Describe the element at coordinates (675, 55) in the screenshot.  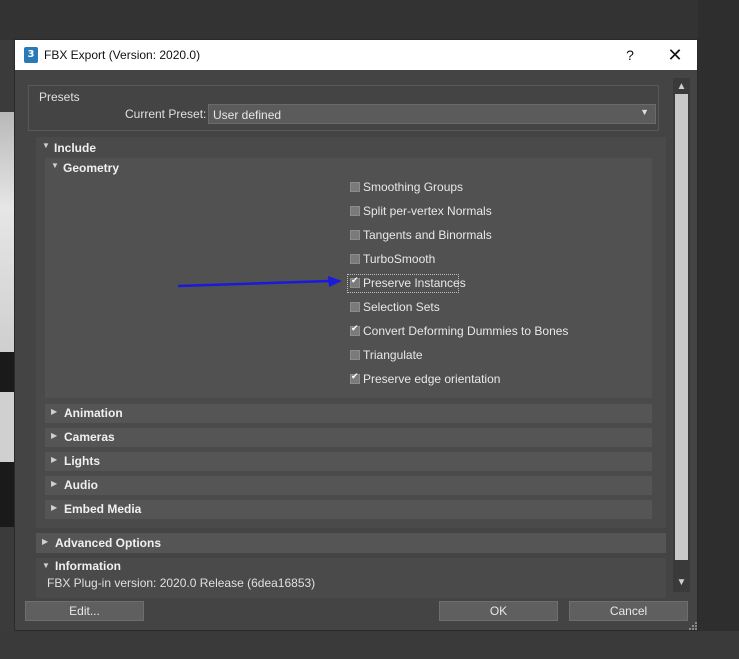
I see `close-button: ✕` at that location.